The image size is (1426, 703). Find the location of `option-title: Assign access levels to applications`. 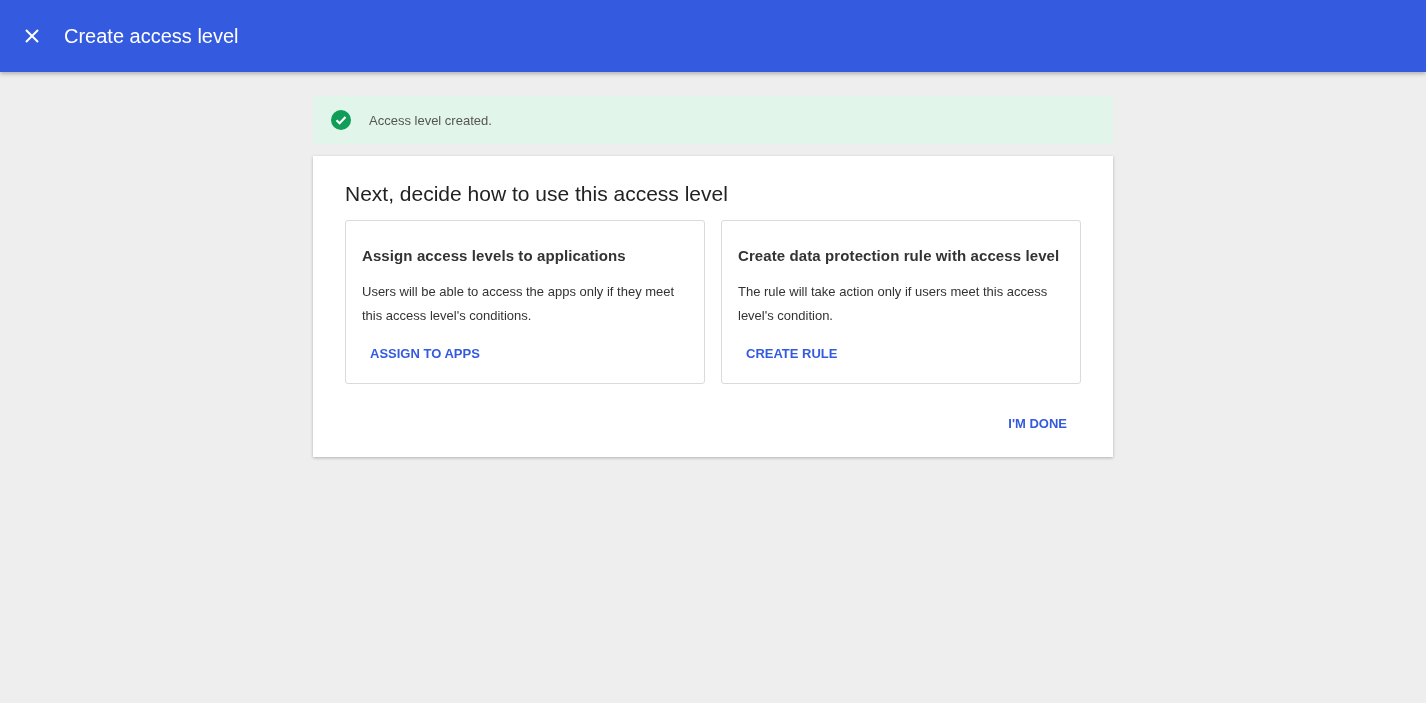

option-title: Assign access levels to applications is located at coordinates (494, 255).